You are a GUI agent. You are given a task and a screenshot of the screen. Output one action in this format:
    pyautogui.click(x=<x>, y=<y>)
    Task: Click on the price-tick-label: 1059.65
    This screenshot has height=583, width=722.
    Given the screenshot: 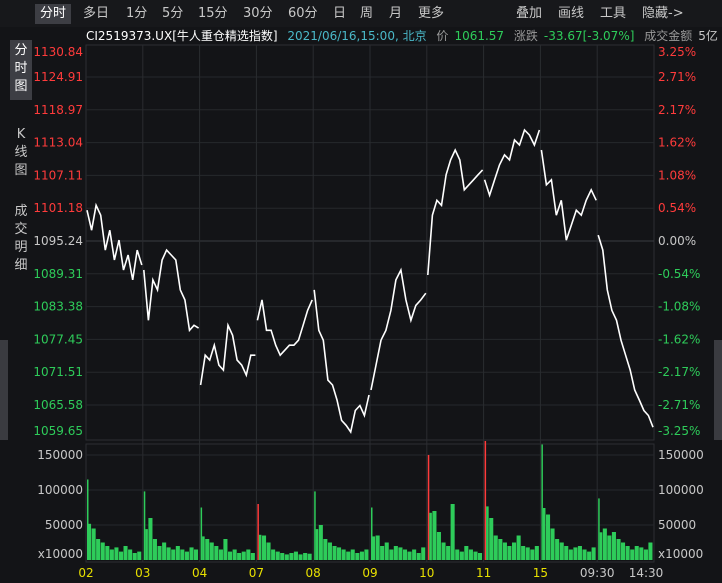 What is the action you would take?
    pyautogui.click(x=58, y=431)
    